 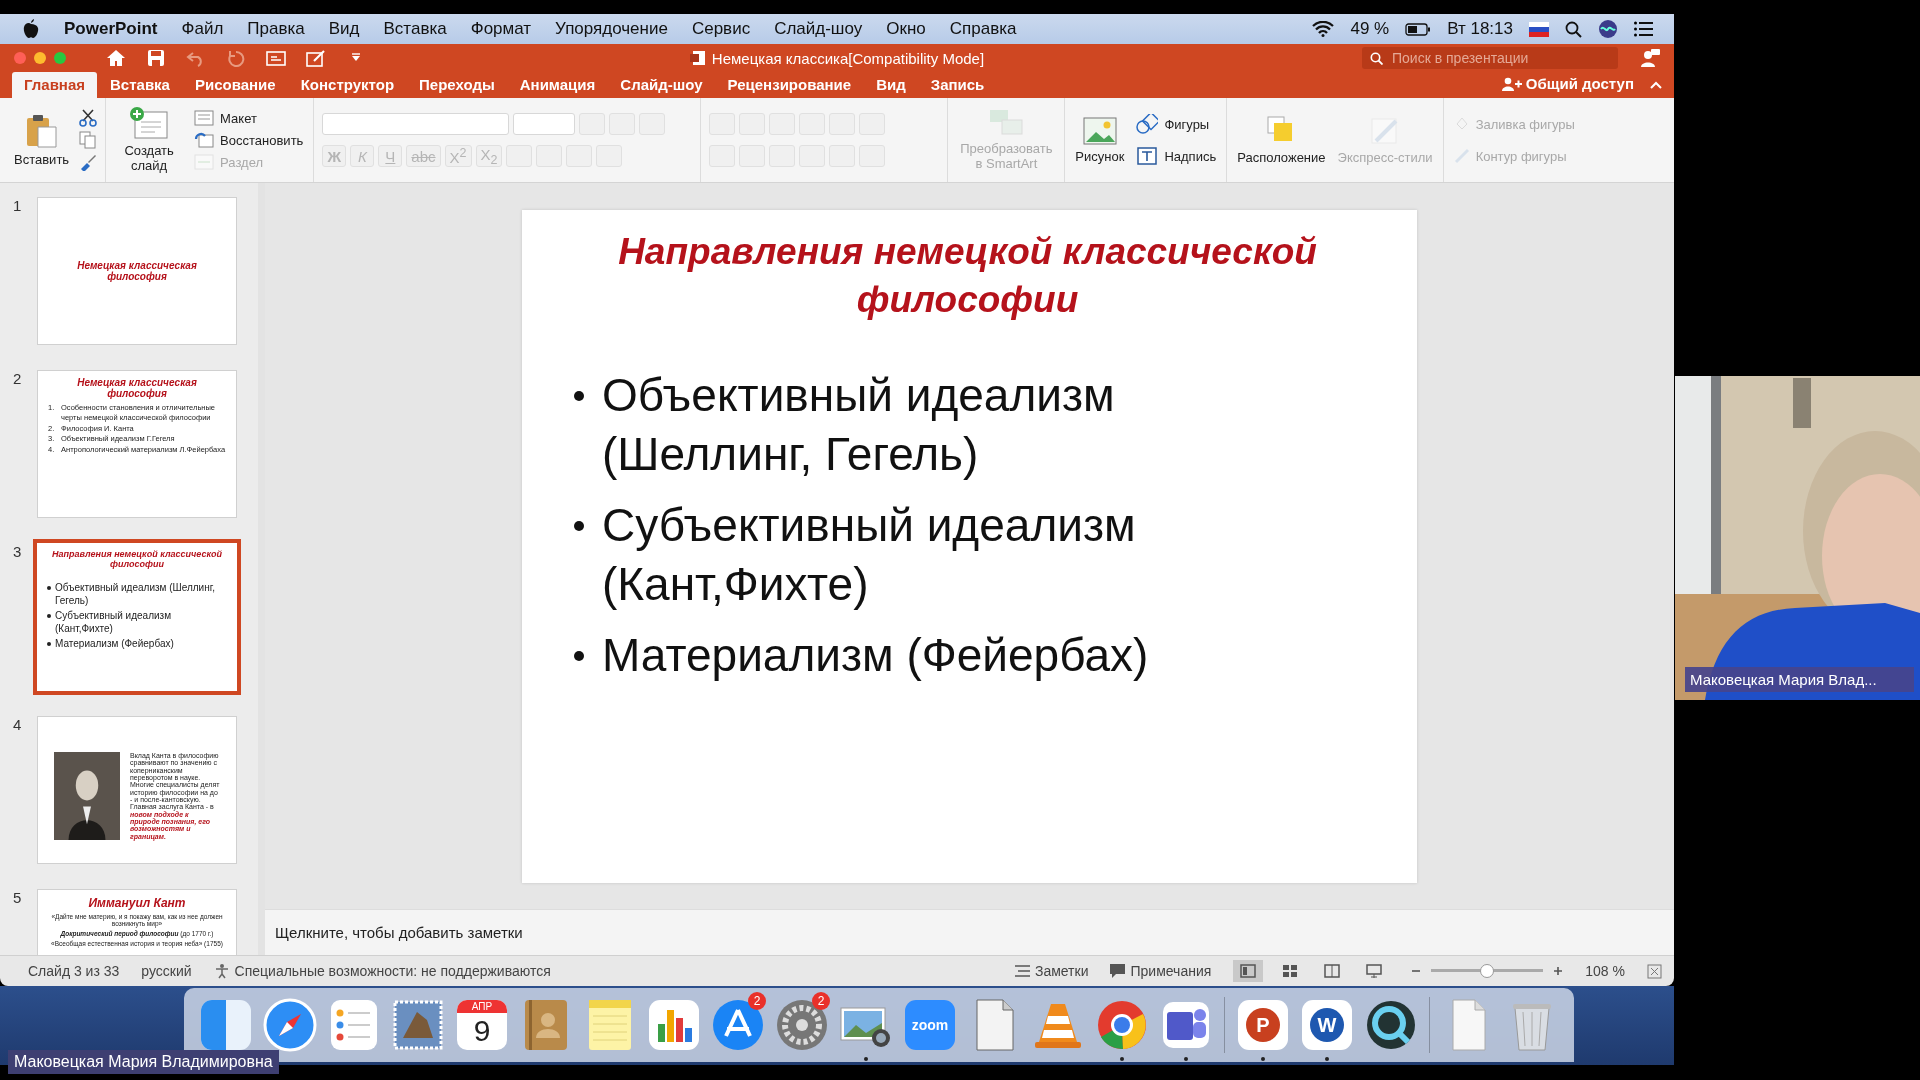 I want to click on shapes-button: Фигуры, so click(x=1176, y=124).